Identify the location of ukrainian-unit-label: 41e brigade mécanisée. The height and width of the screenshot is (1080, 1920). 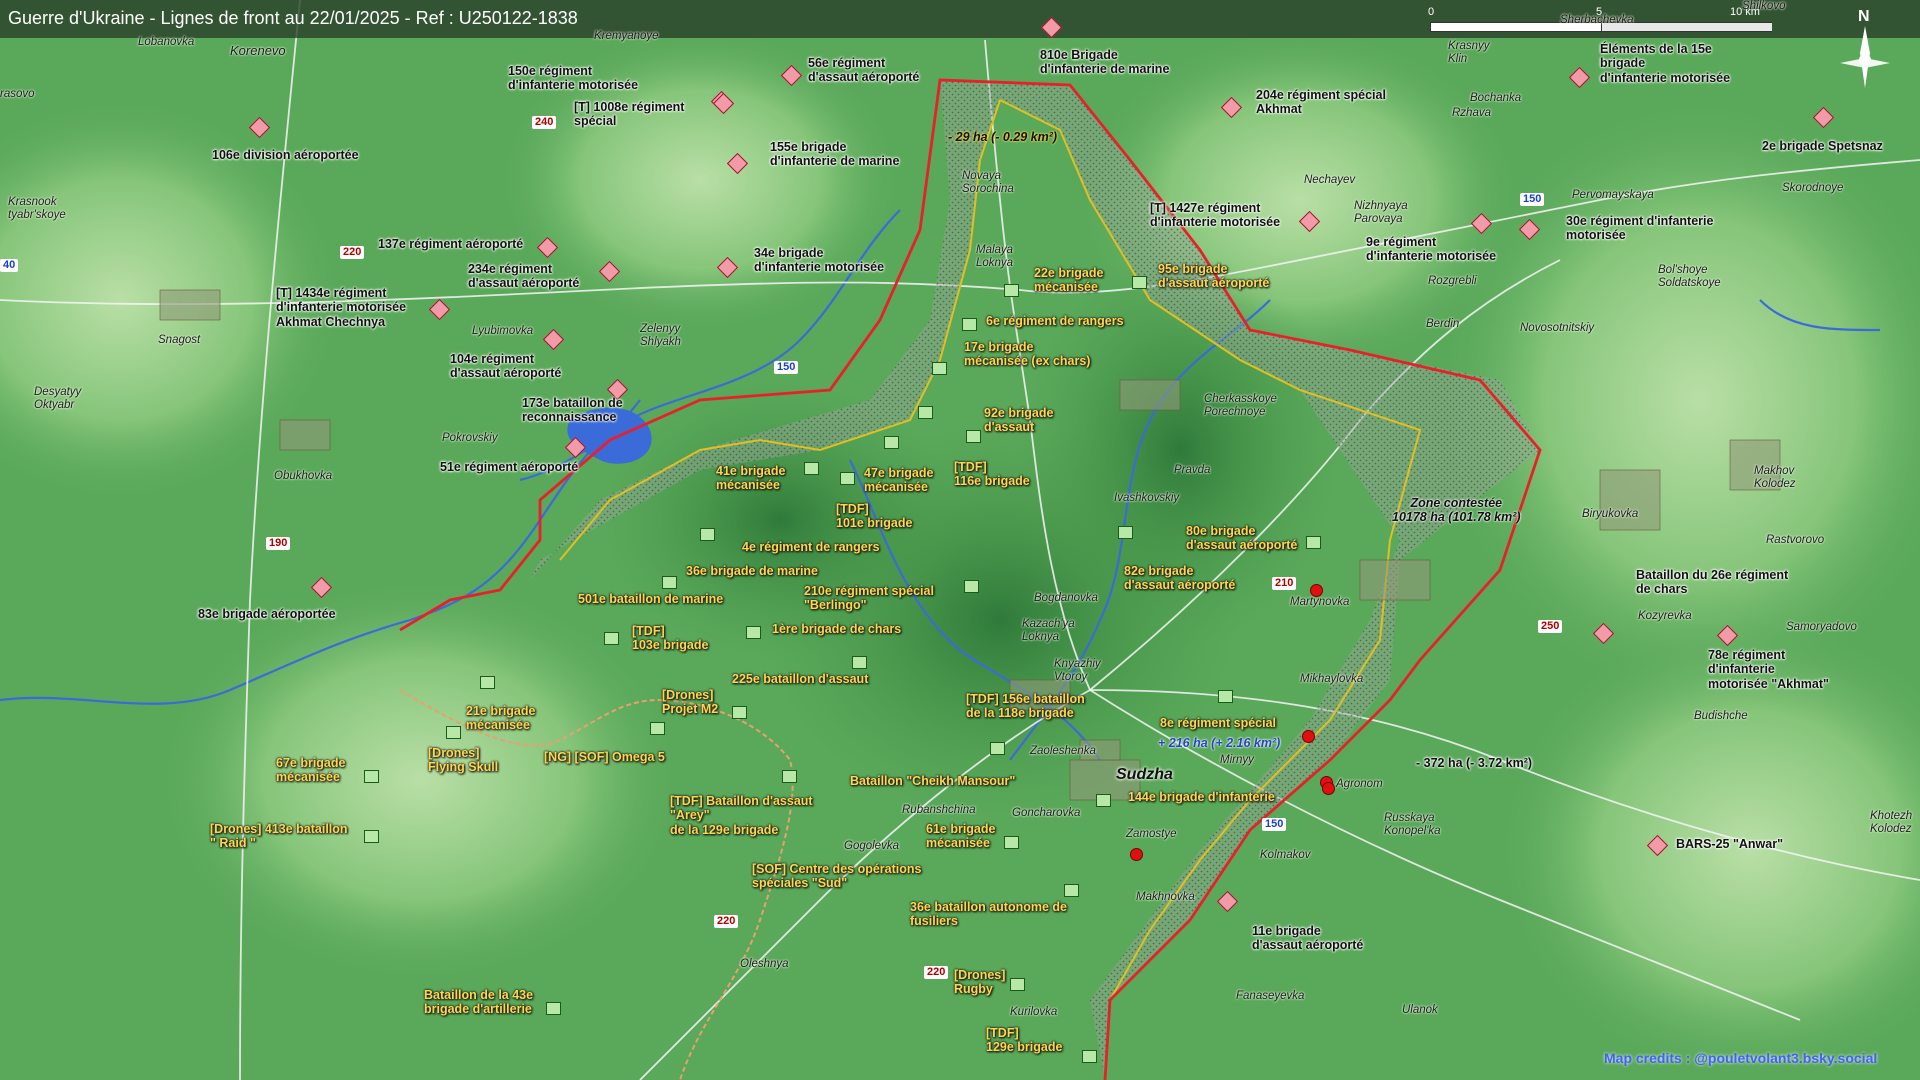
(751, 478).